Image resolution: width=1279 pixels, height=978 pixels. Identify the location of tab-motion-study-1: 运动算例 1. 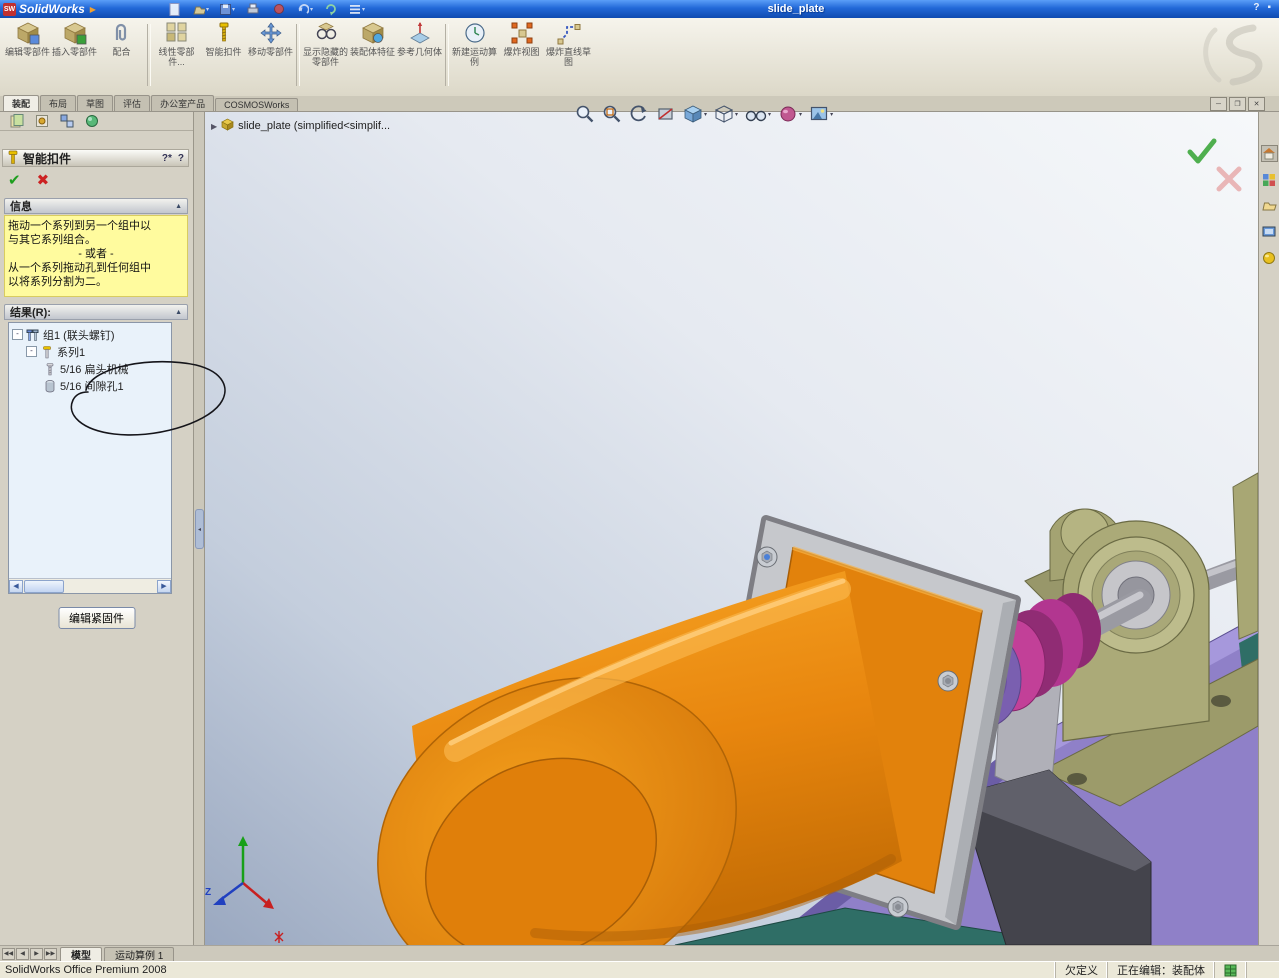
(139, 954).